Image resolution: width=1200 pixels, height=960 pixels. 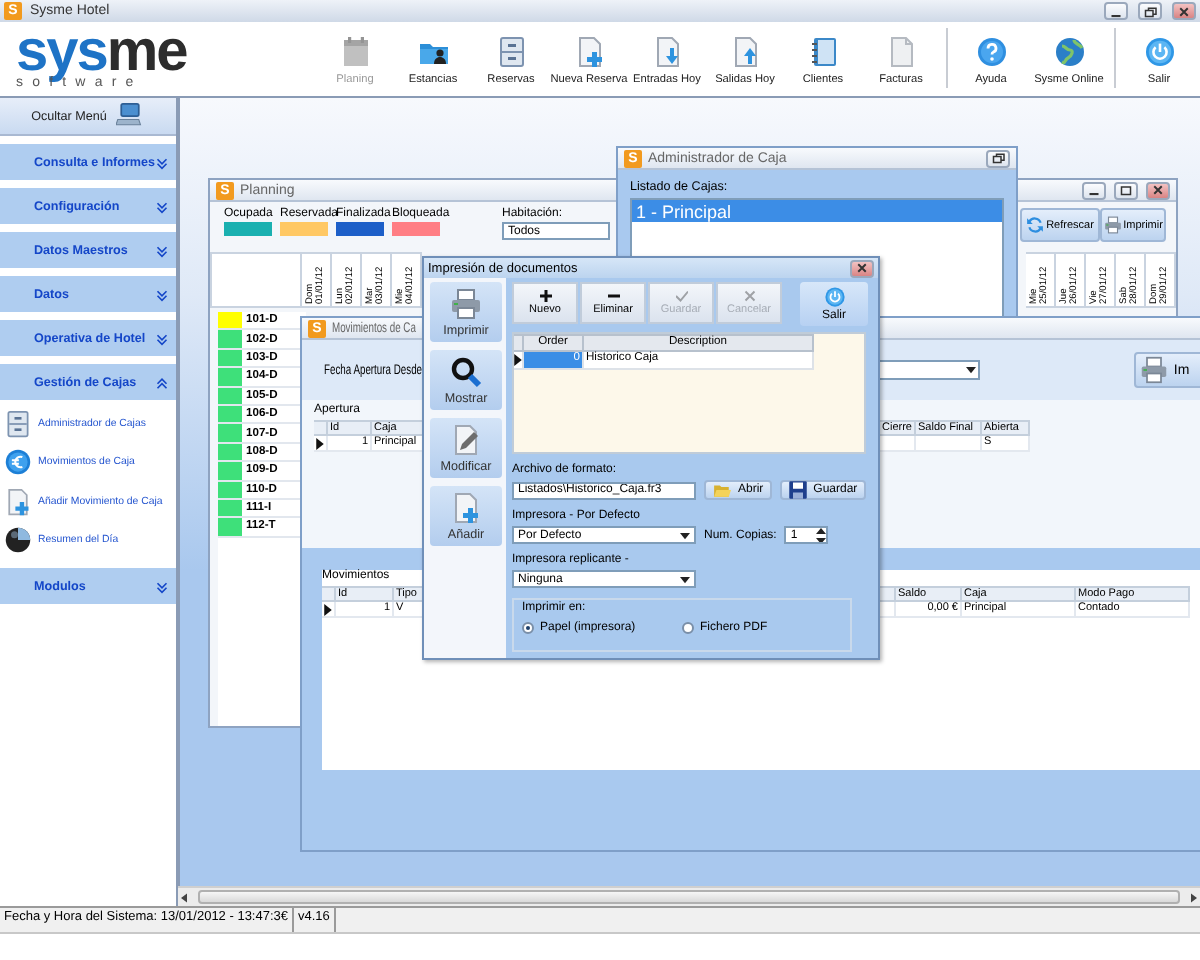 I want to click on search-icon, so click(x=466, y=371).